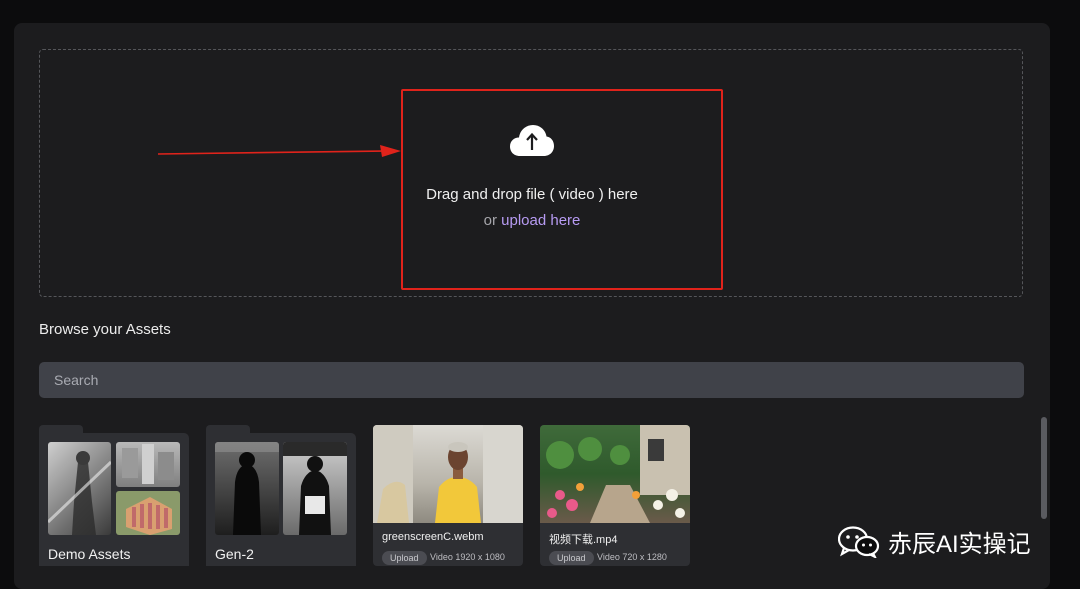  I want to click on folder-gen-2: Gen-2, so click(281, 495).